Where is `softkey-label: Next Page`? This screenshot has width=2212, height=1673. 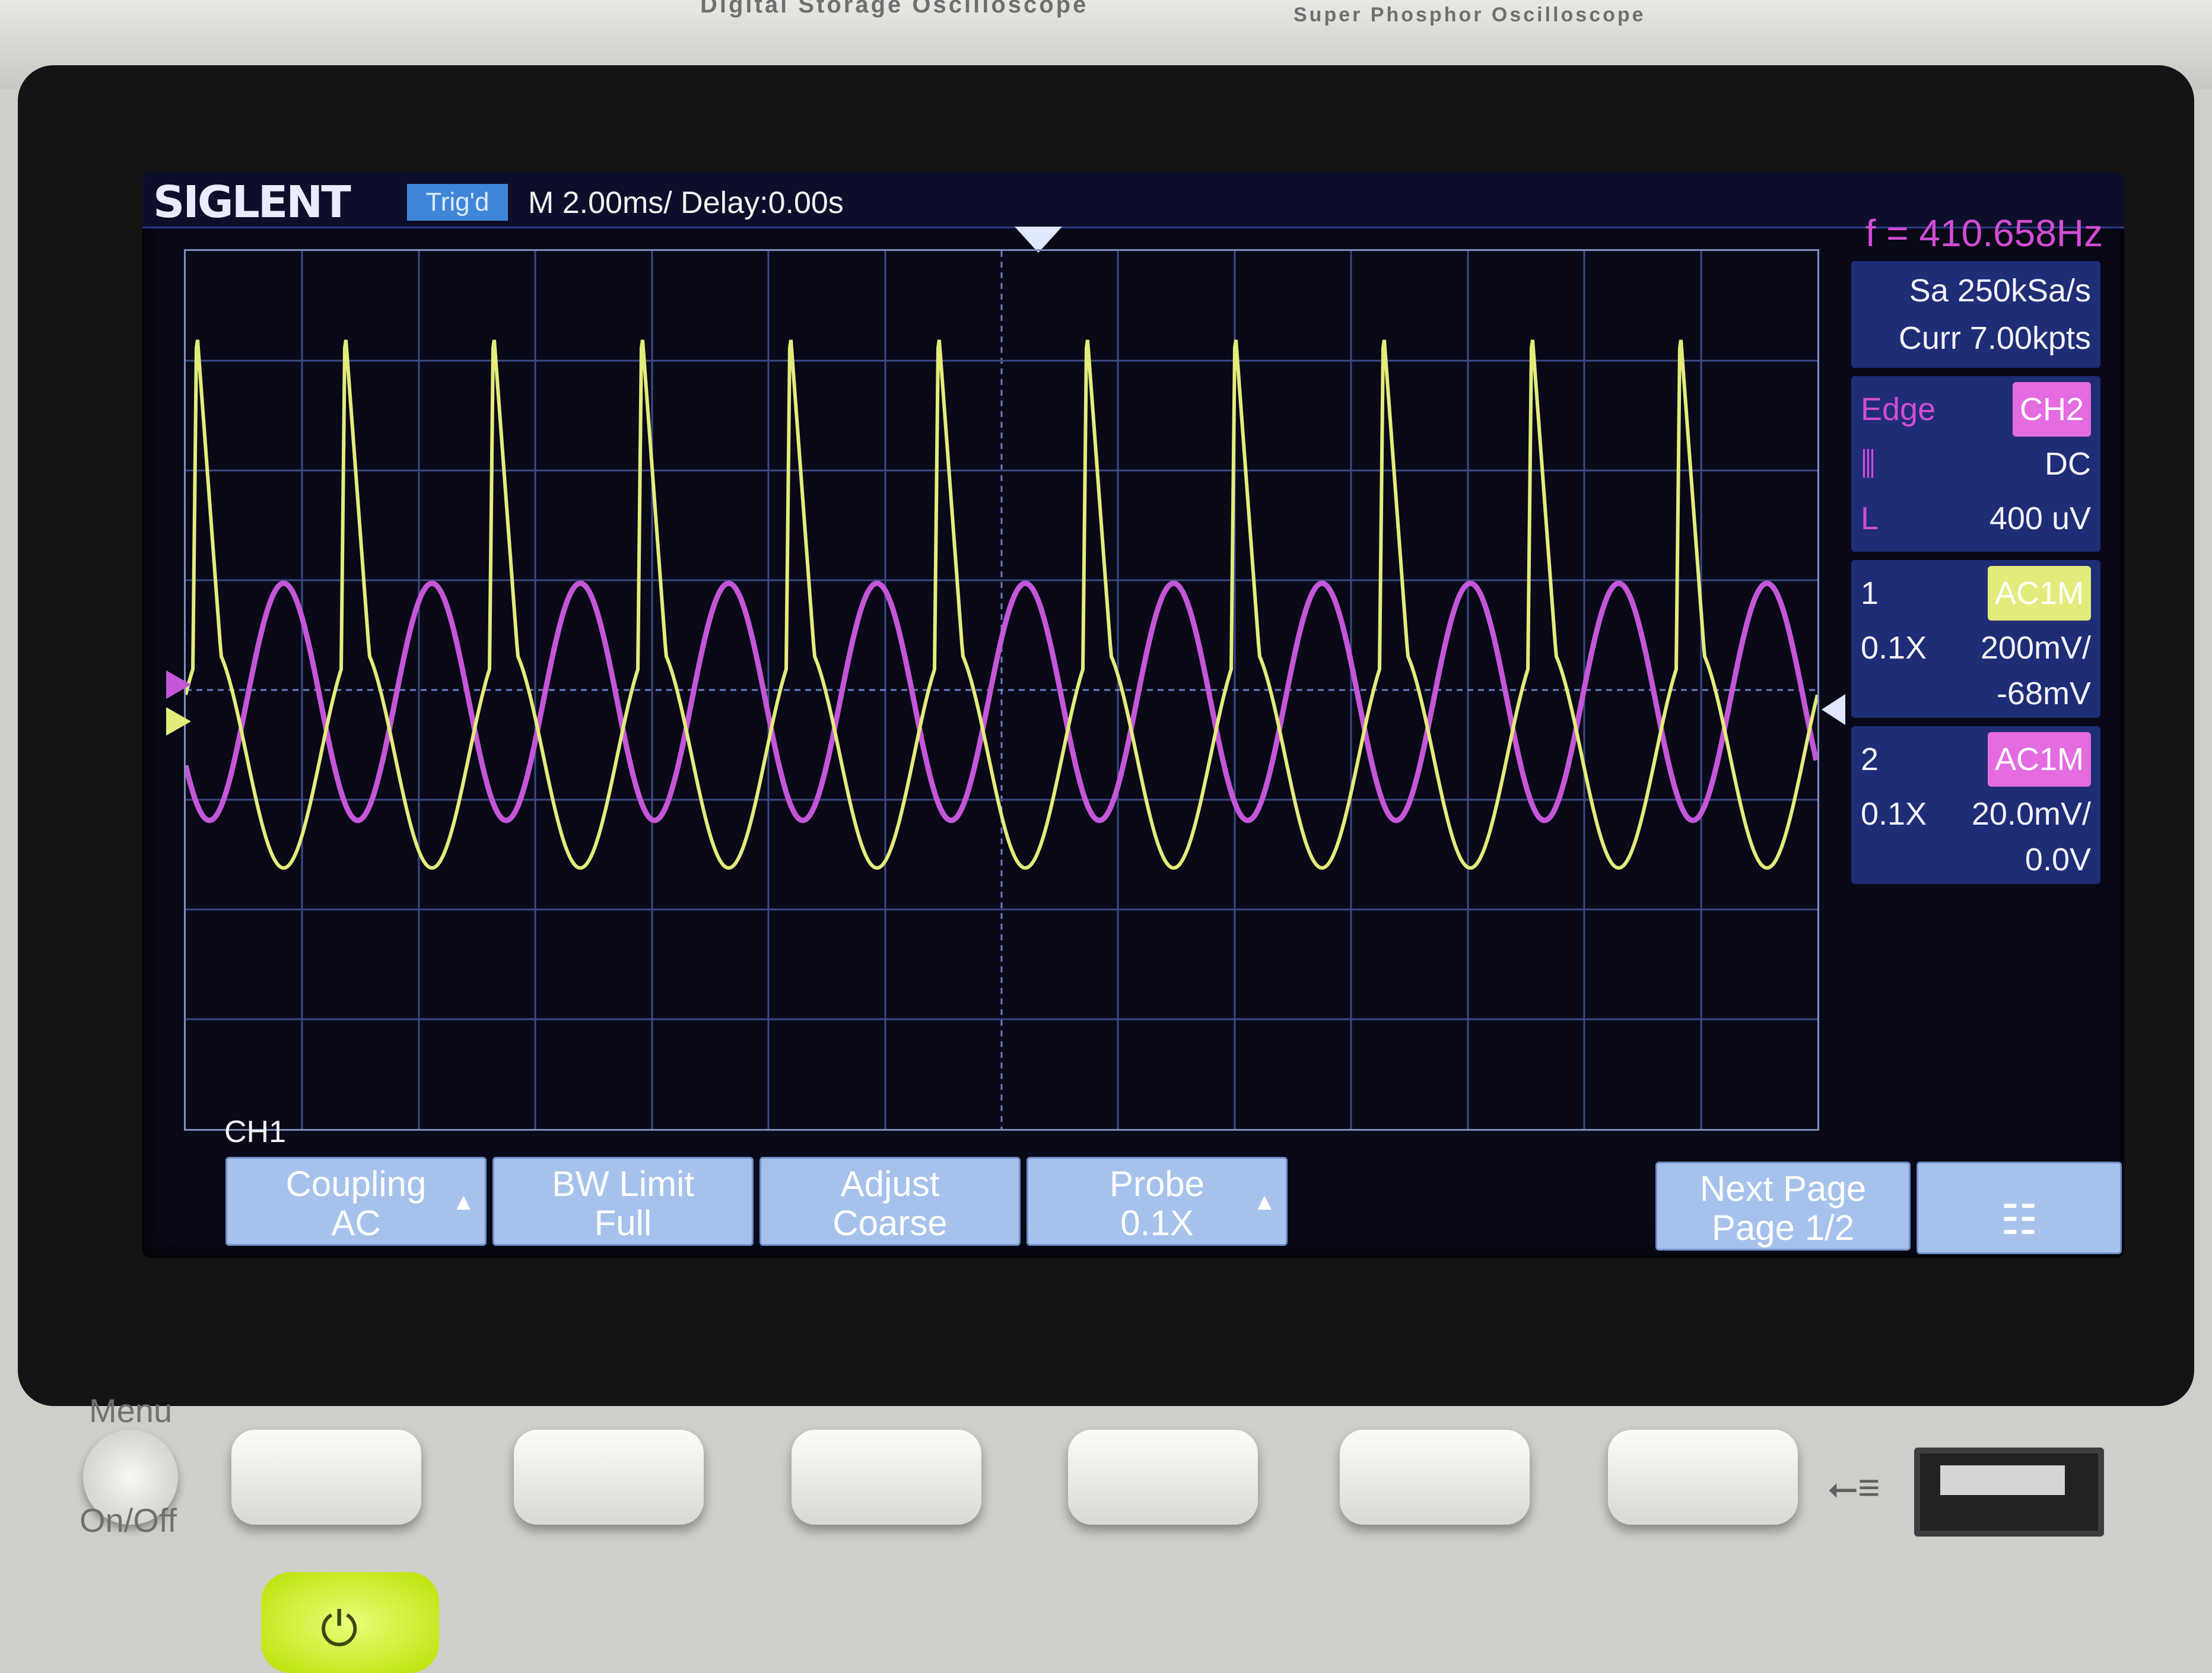
softkey-label: Next Page is located at coordinates (1783, 1188).